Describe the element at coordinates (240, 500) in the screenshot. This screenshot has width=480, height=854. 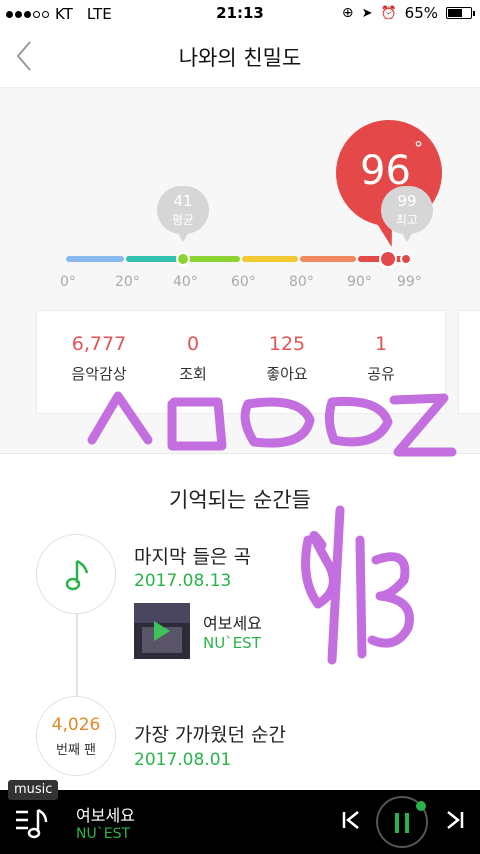
I see `moments-title: 기억되는 순간들` at that location.